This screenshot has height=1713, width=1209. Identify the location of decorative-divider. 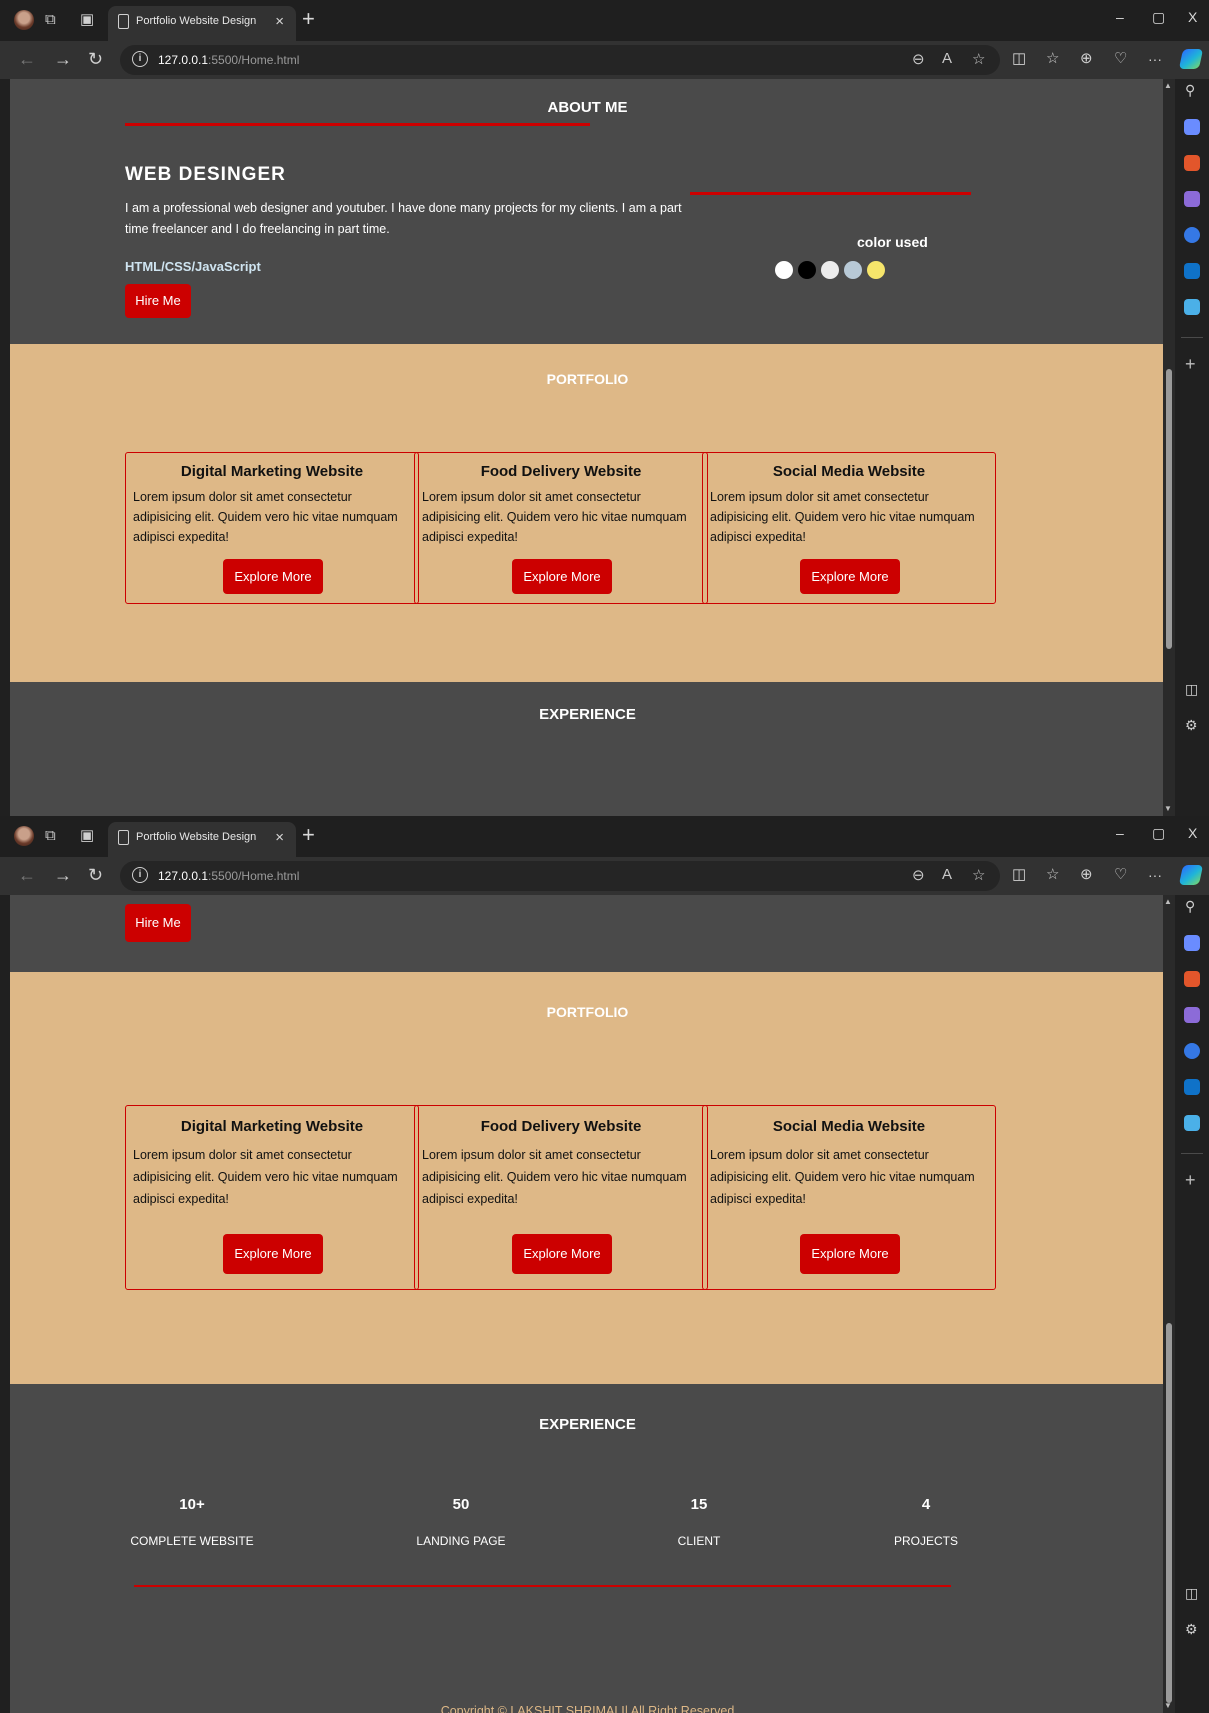
(830, 193).